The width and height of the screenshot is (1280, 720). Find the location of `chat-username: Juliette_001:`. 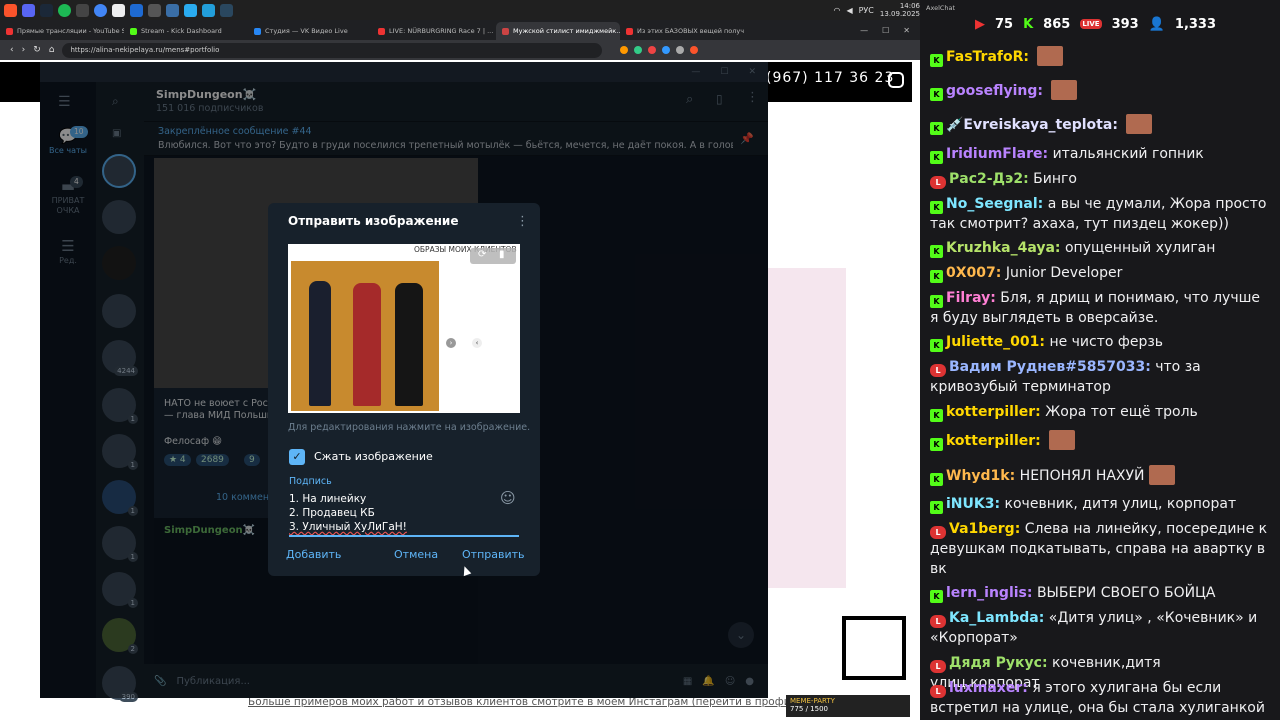

chat-username: Juliette_001: is located at coordinates (995, 342).